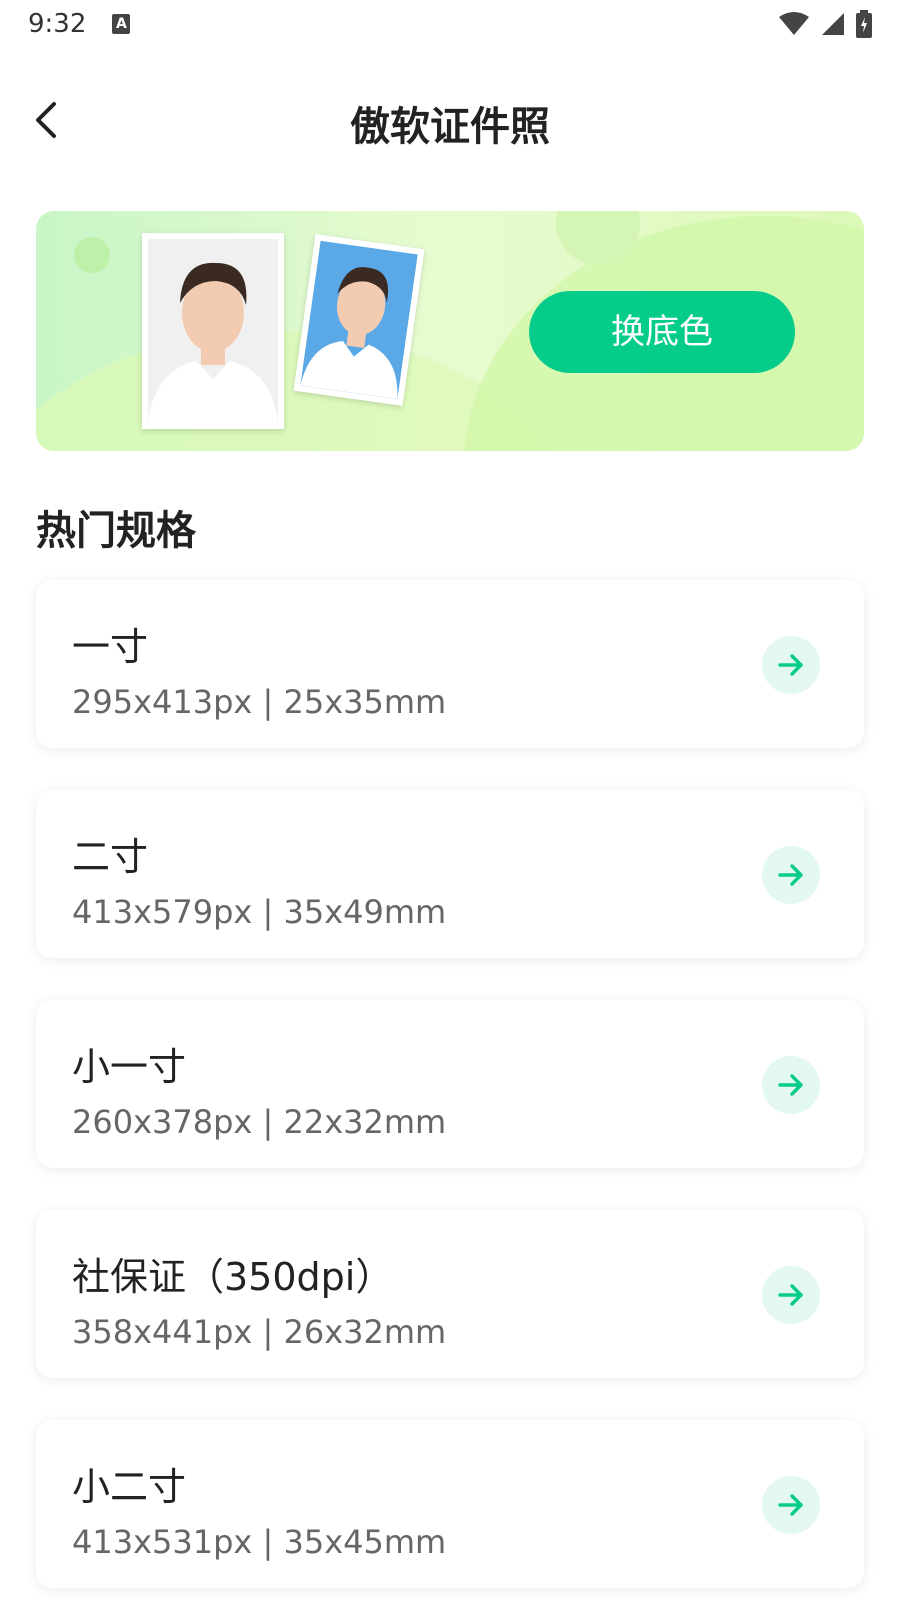 This screenshot has height=1600, width=900. What do you see at coordinates (121, 24) in the screenshot?
I see `notification-a-icon: A` at bounding box center [121, 24].